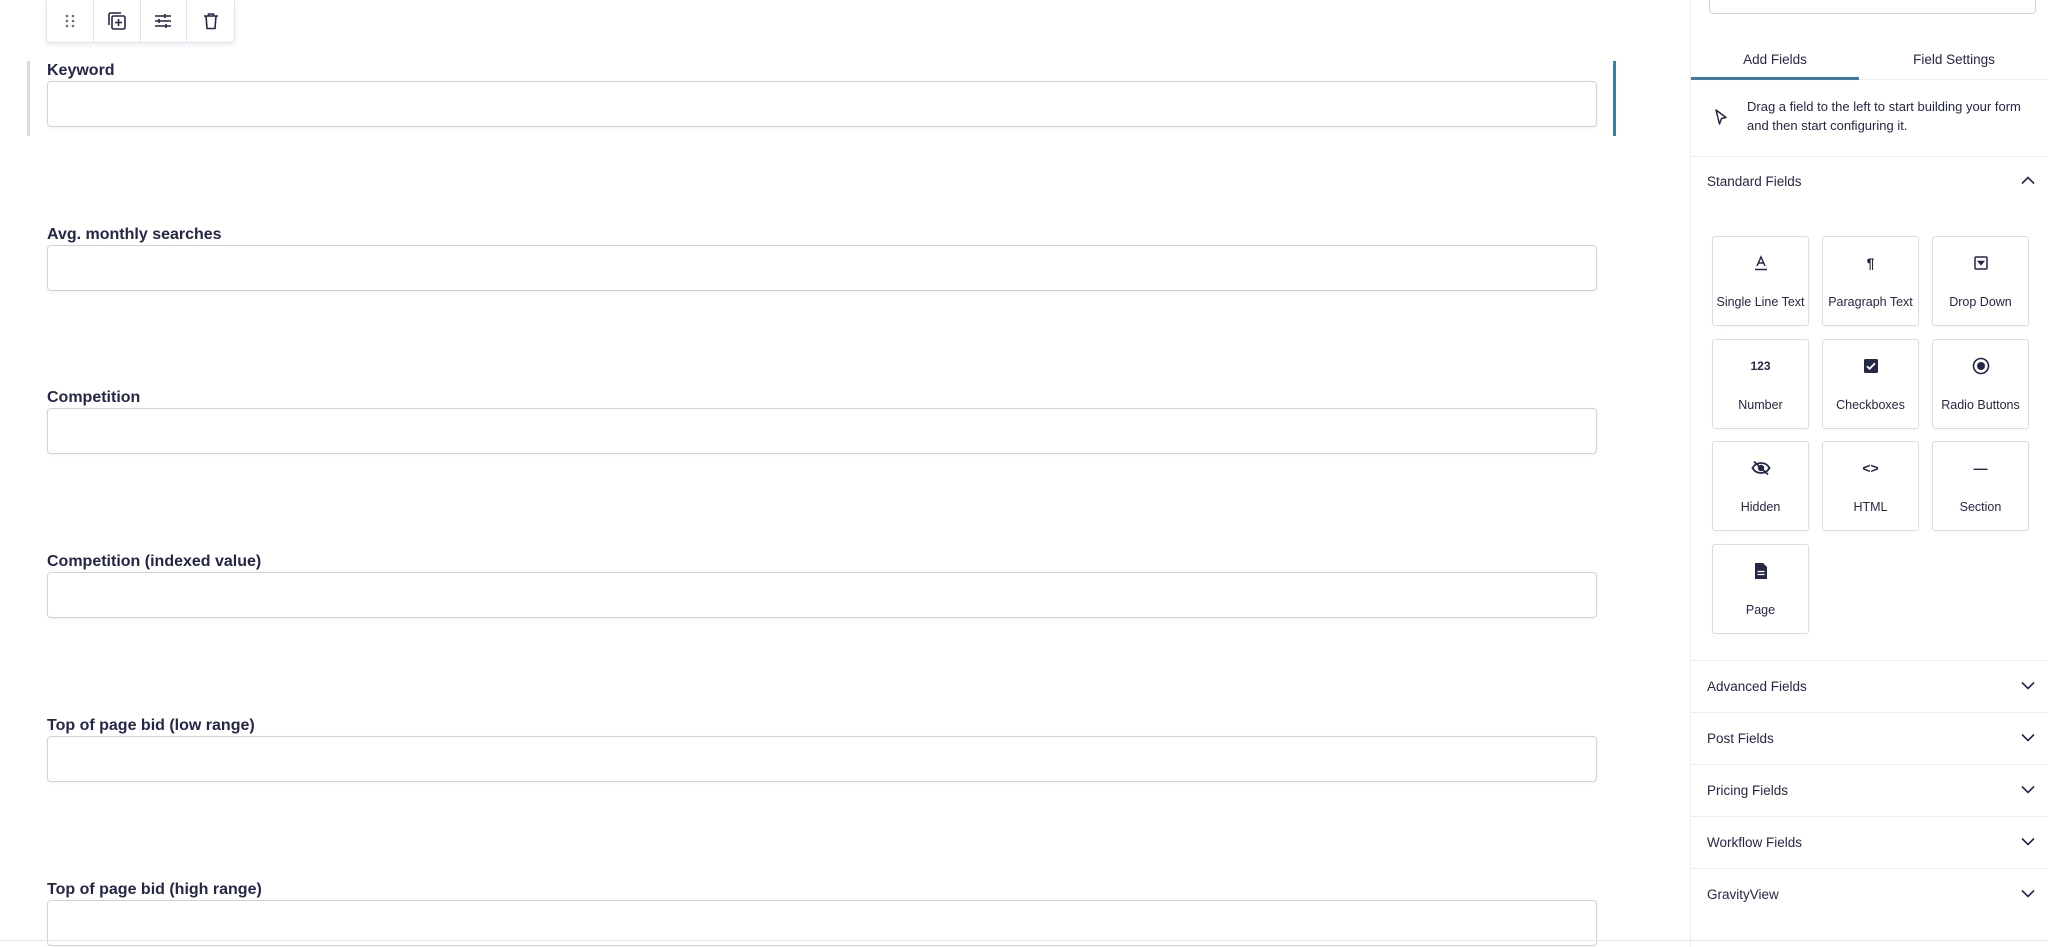 This screenshot has height=947, width=2048. I want to click on selected-field-indicator-right, so click(1614, 98).